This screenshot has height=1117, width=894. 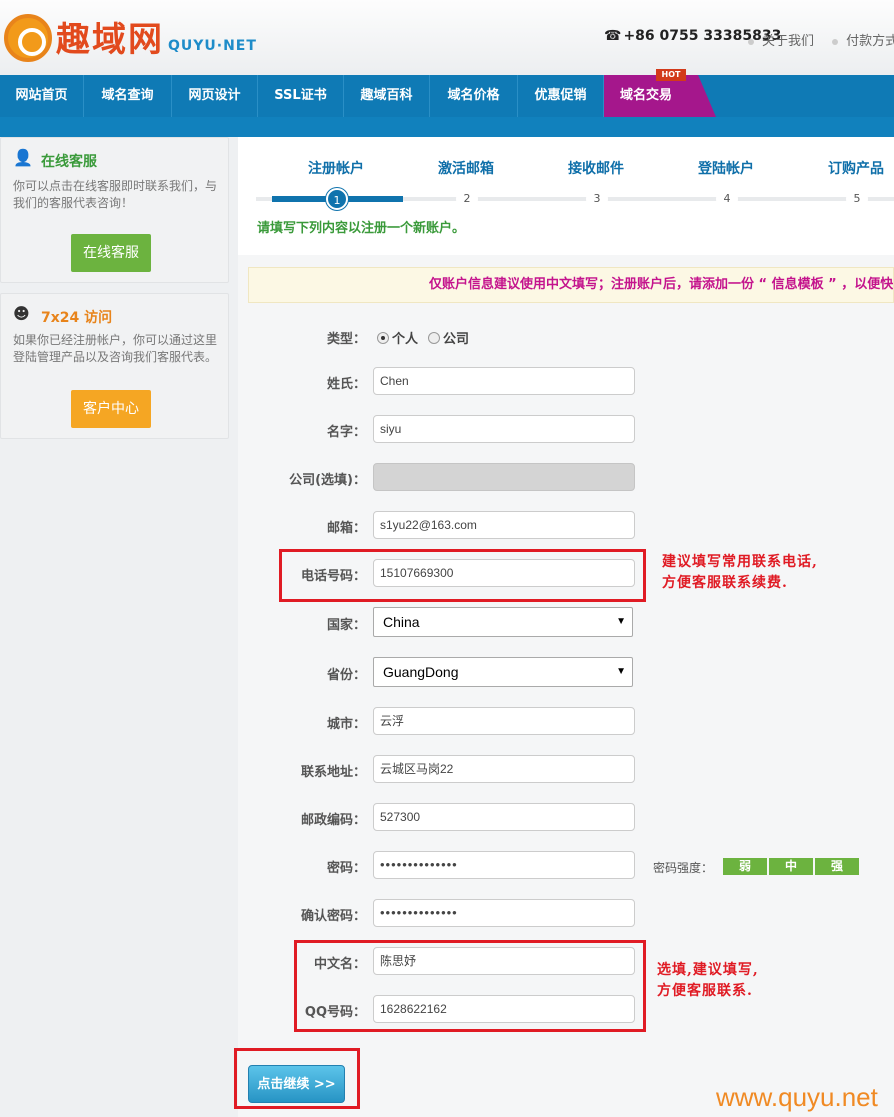 What do you see at coordinates (683, 868) in the screenshot?
I see `strength-label: 密码强度：` at bounding box center [683, 868].